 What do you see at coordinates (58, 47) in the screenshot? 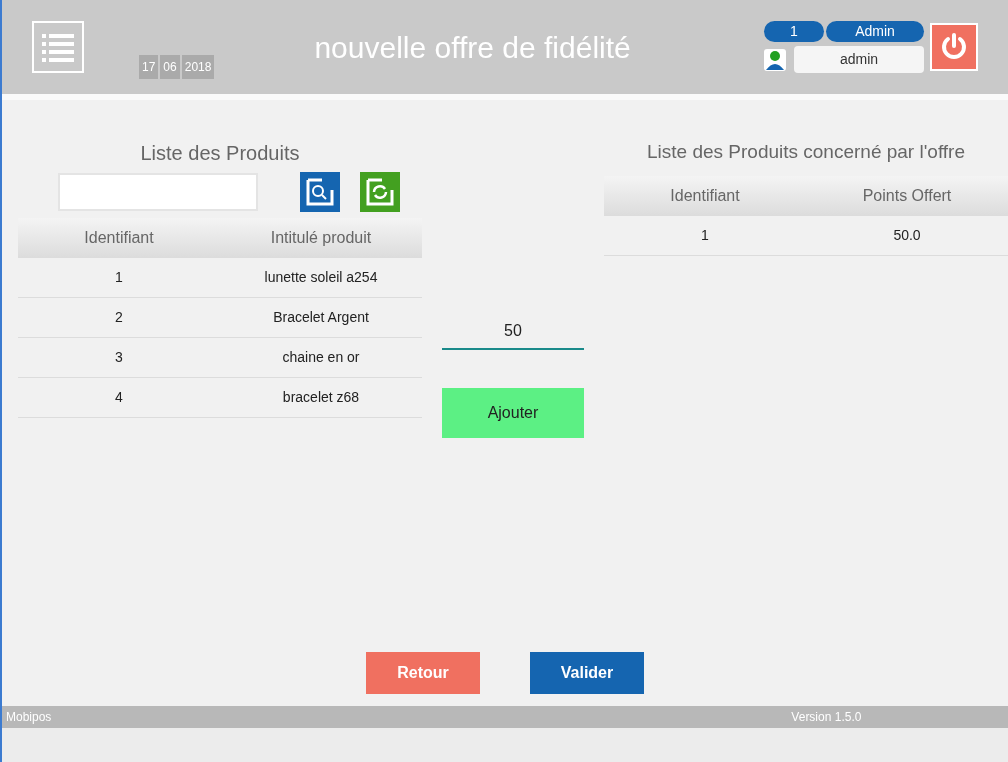
I see `menu-icon` at bounding box center [58, 47].